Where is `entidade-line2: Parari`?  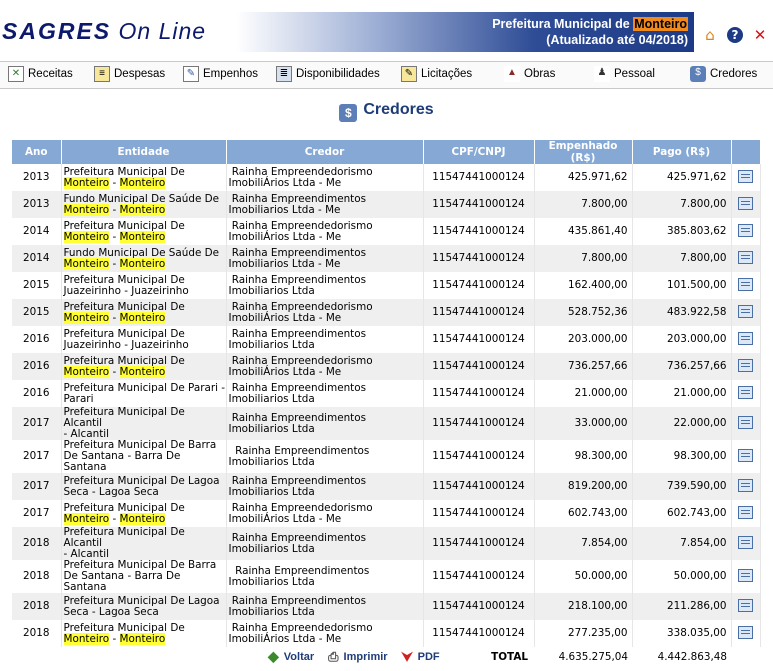 entidade-line2: Parari is located at coordinates (78, 398).